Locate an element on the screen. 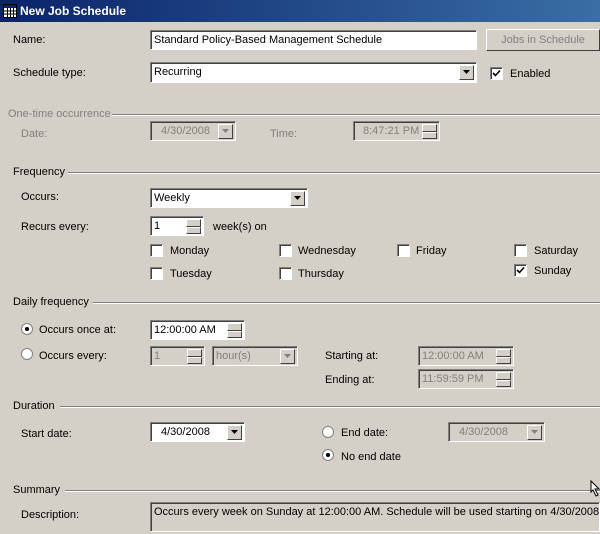  wednesday-label: Wednesday is located at coordinates (327, 251).